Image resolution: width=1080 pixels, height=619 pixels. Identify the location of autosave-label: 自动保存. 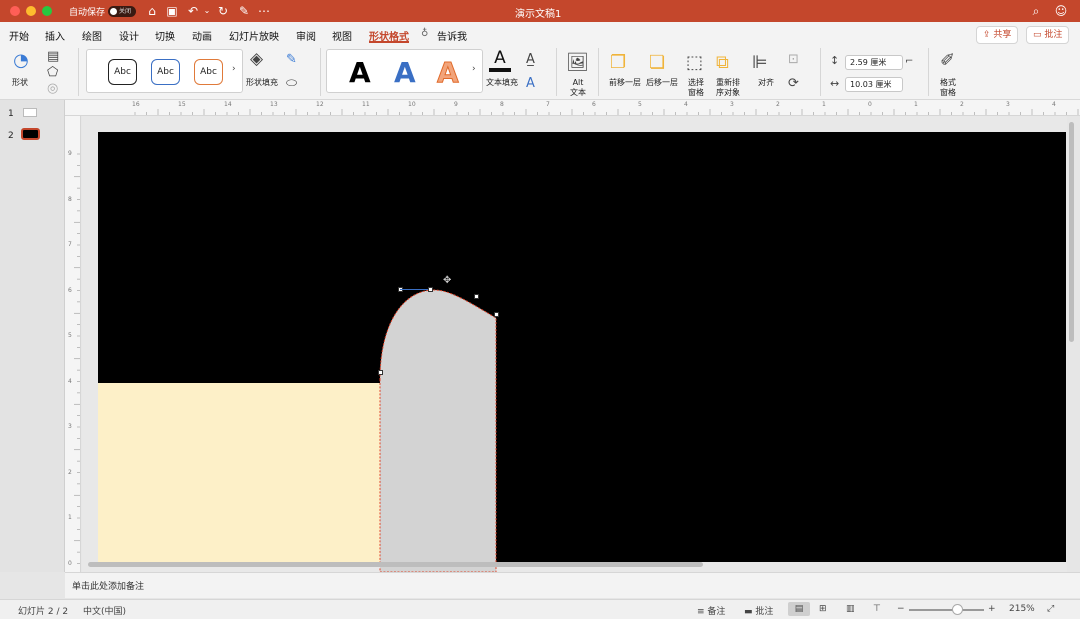
(87, 13).